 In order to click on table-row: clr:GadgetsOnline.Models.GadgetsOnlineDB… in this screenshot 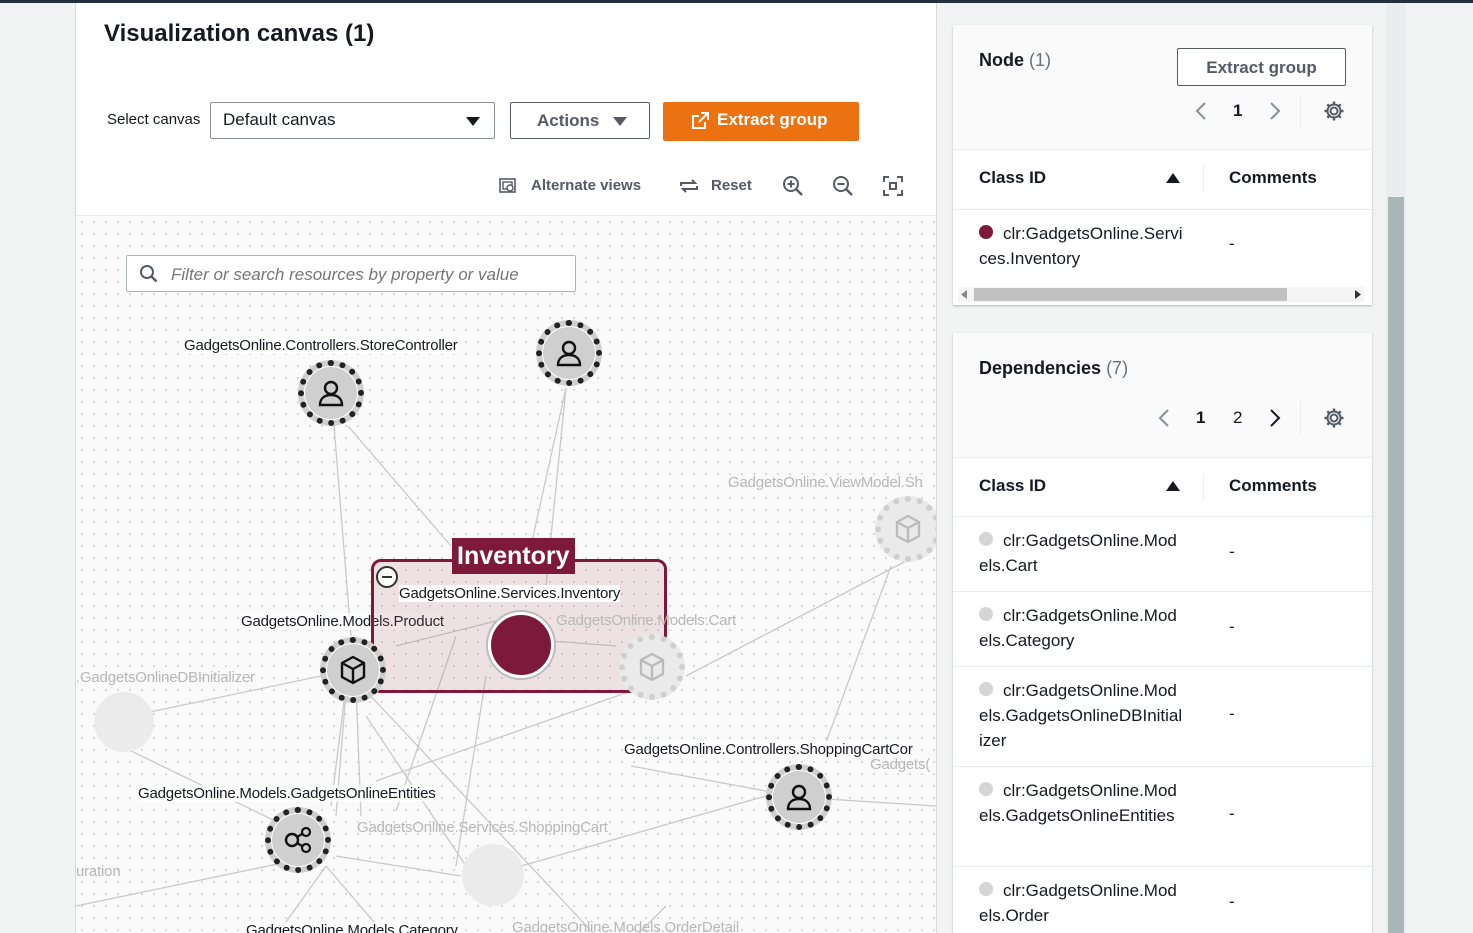, I will do `click(1162, 717)`.